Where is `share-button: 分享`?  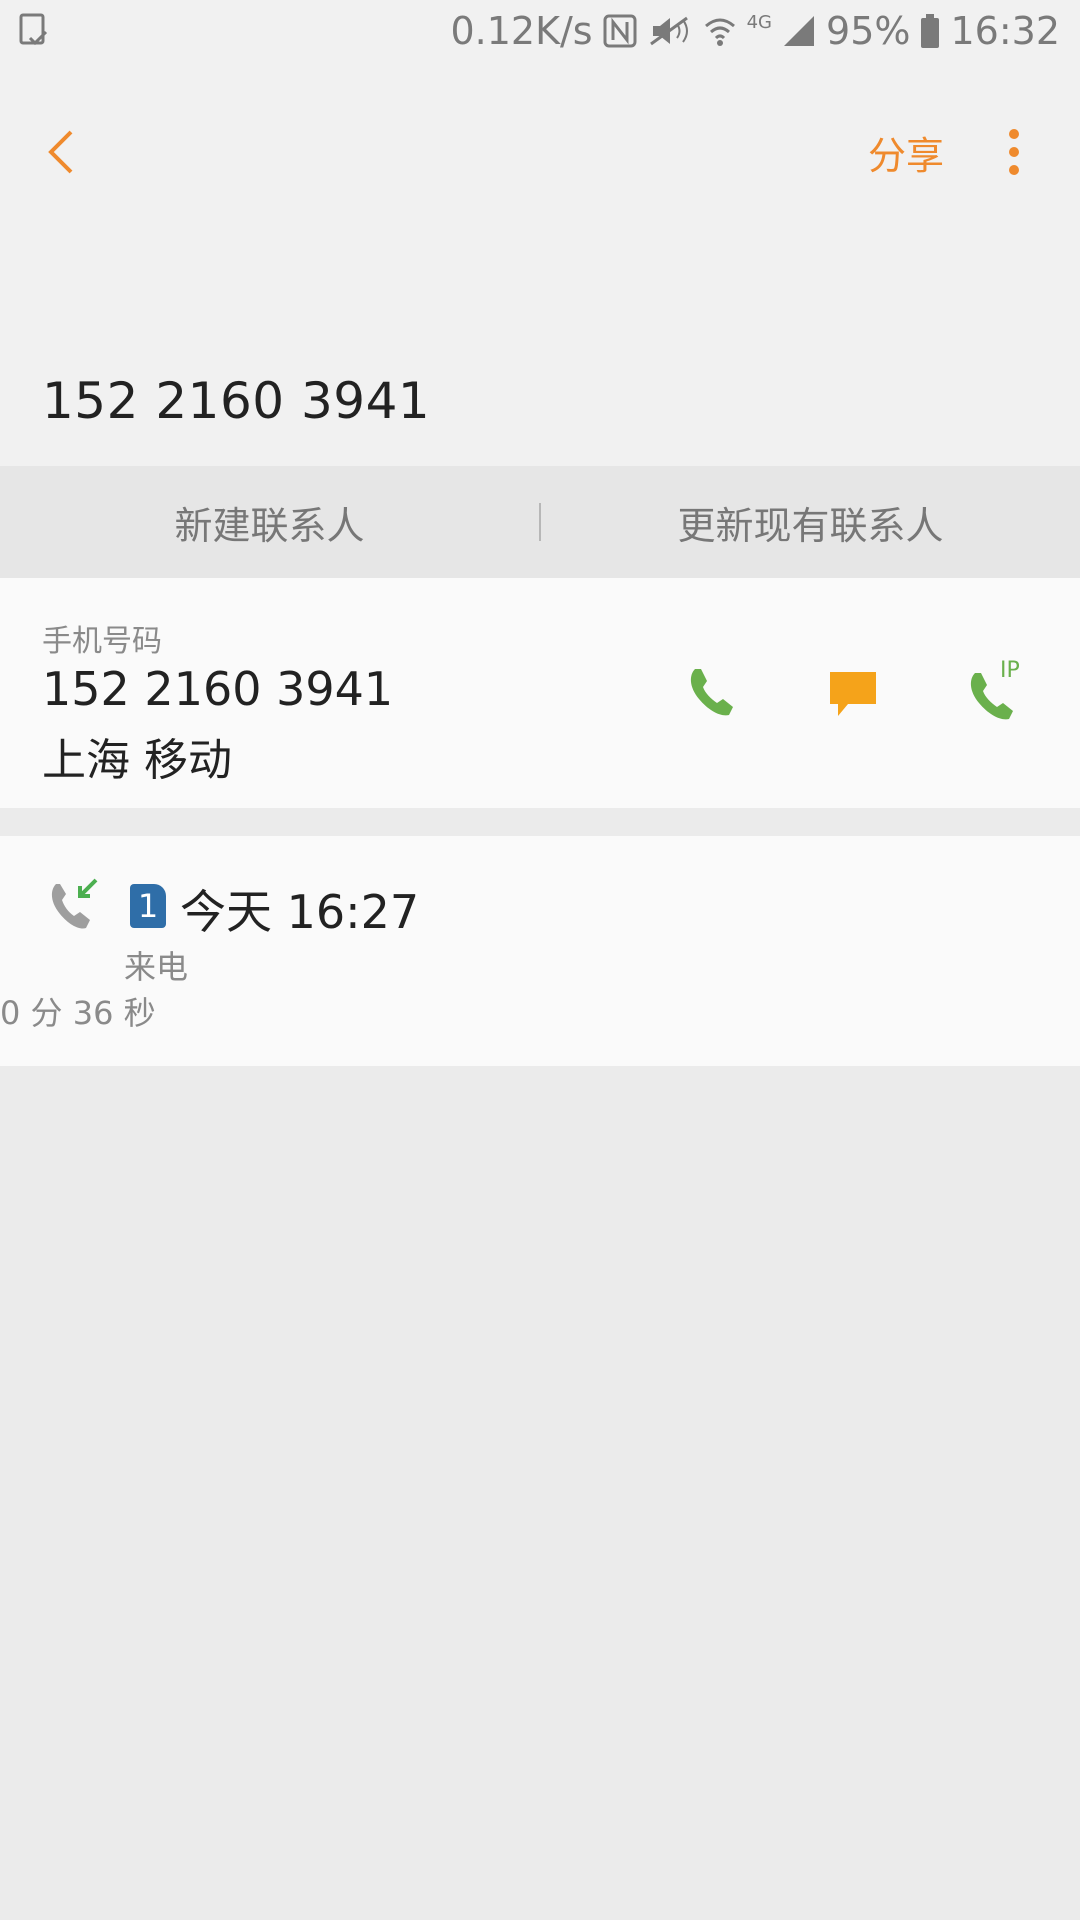
share-button: 分享 is located at coordinates (906, 152).